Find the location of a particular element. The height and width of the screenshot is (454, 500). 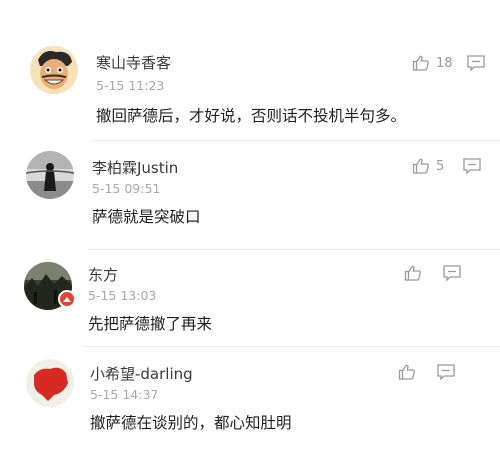

timestamp: 5-15 13:03 is located at coordinates (122, 295).